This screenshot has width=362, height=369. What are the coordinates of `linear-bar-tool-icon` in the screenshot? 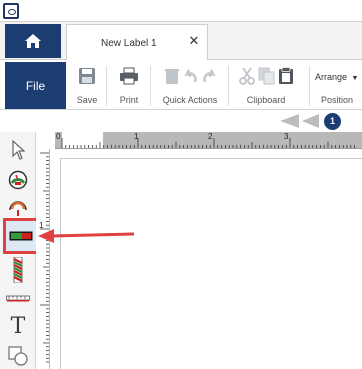 It's located at (21, 236).